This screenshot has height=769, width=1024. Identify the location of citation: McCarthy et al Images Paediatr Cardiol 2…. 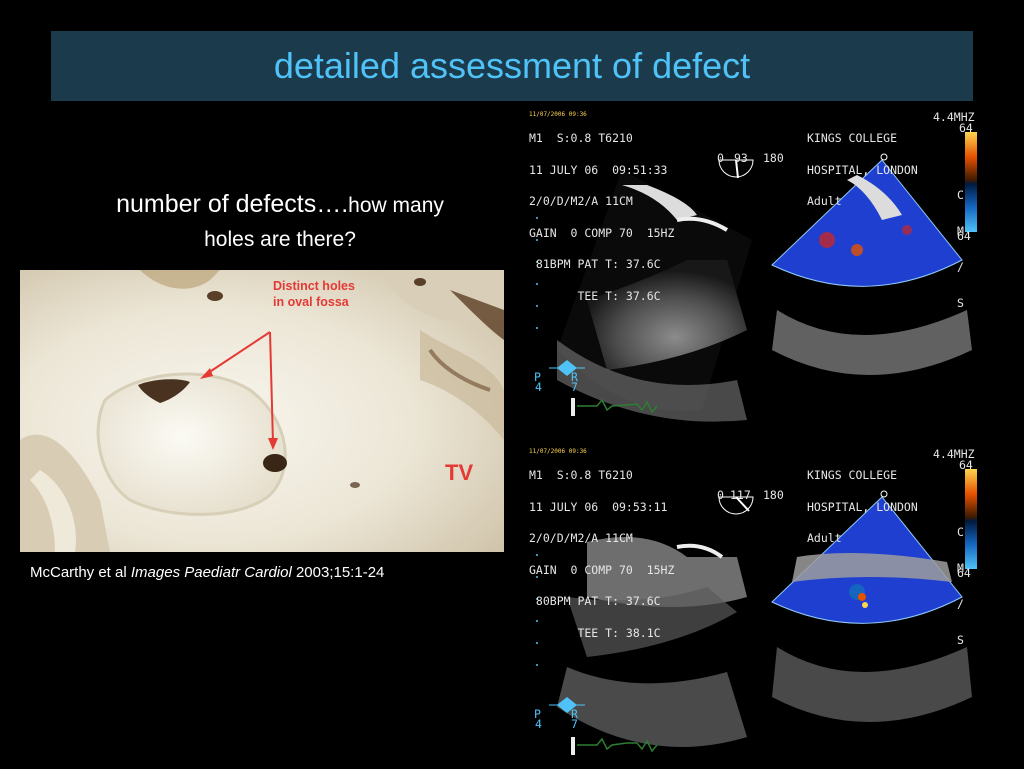
(207, 572).